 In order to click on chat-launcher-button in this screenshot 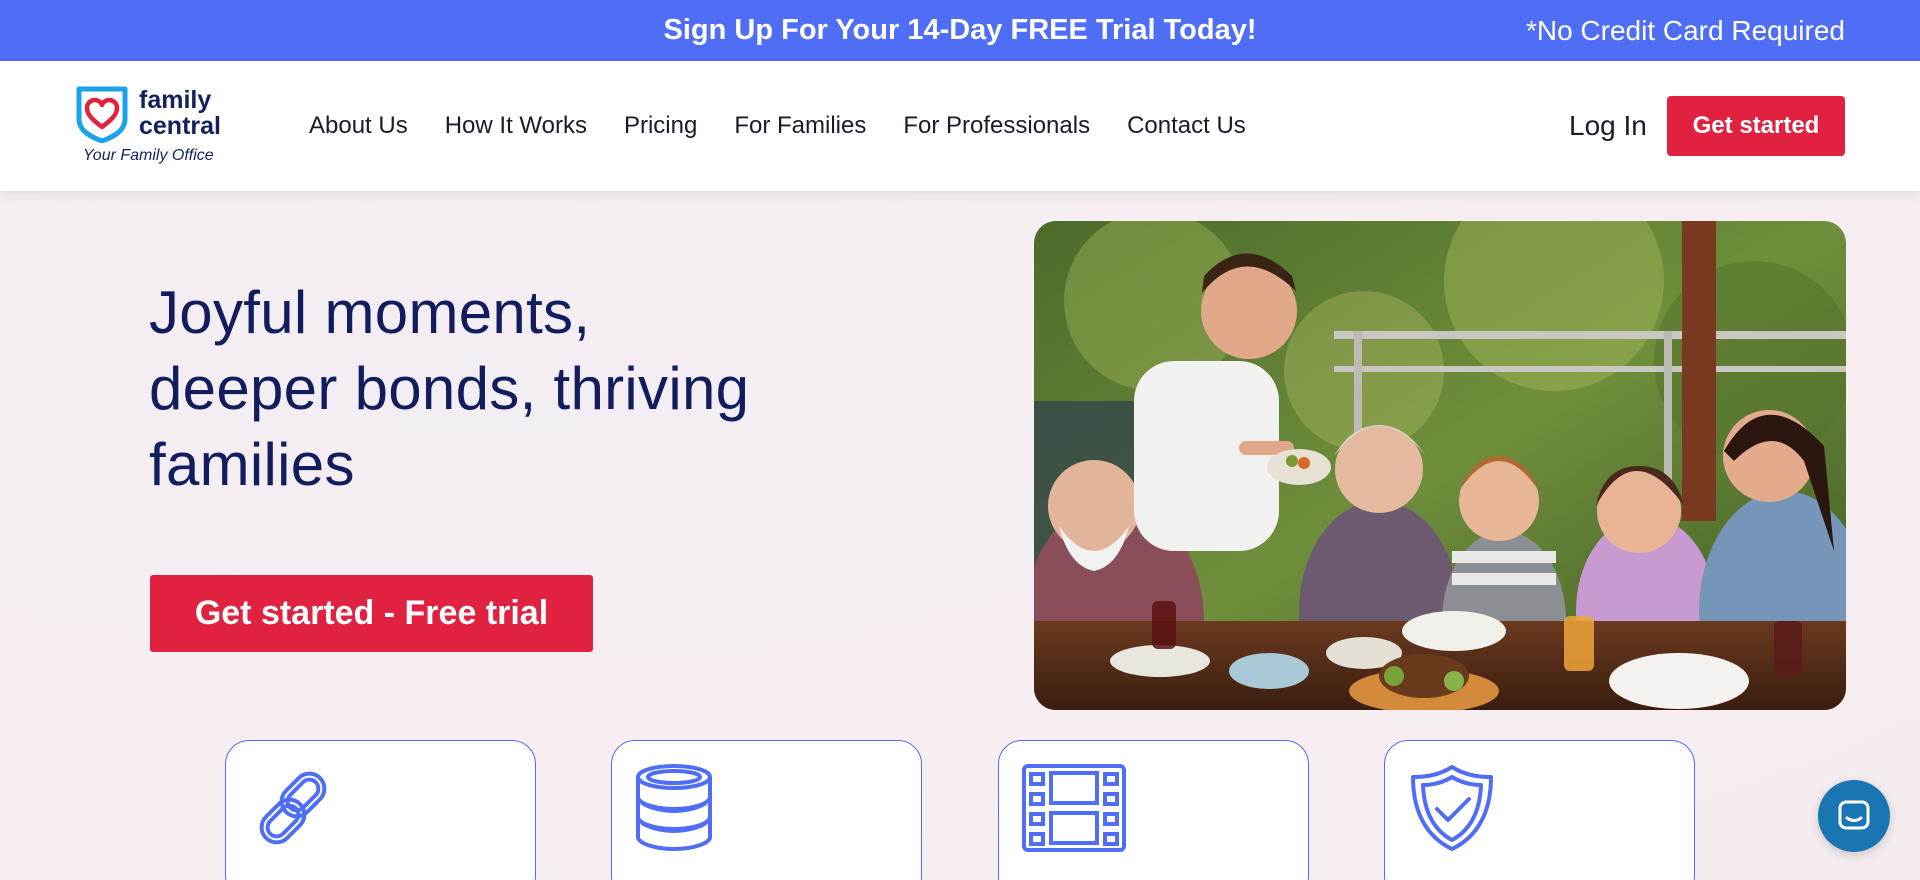, I will do `click(1854, 816)`.